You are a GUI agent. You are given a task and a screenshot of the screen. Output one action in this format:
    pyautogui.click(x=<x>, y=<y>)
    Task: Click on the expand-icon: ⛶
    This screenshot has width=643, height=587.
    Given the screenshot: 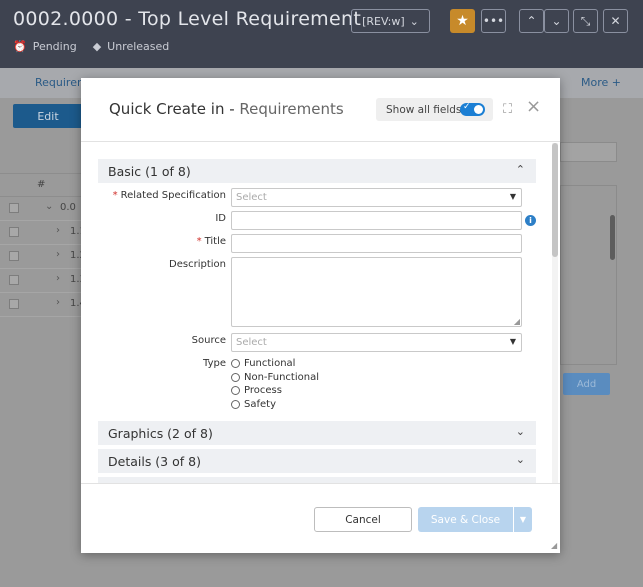 What is the action you would take?
    pyautogui.click(x=507, y=109)
    